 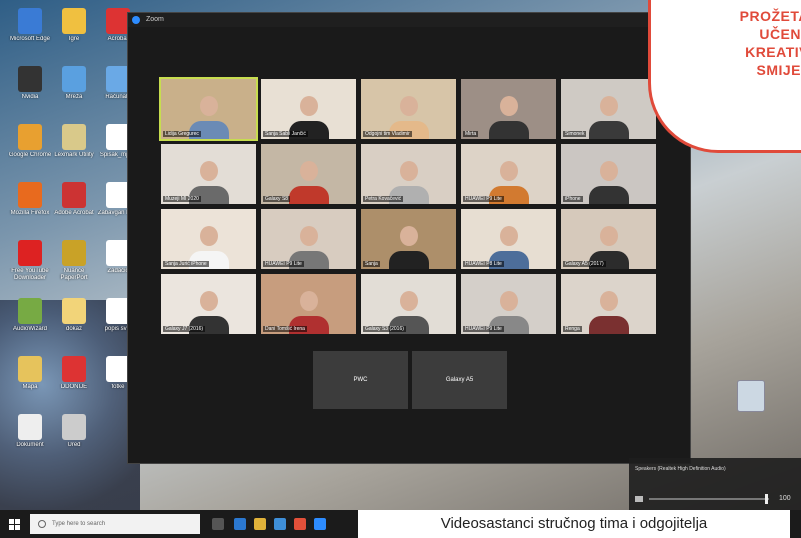 I want to click on desktop-icon: Lexmark Utility, so click(x=74, y=145).